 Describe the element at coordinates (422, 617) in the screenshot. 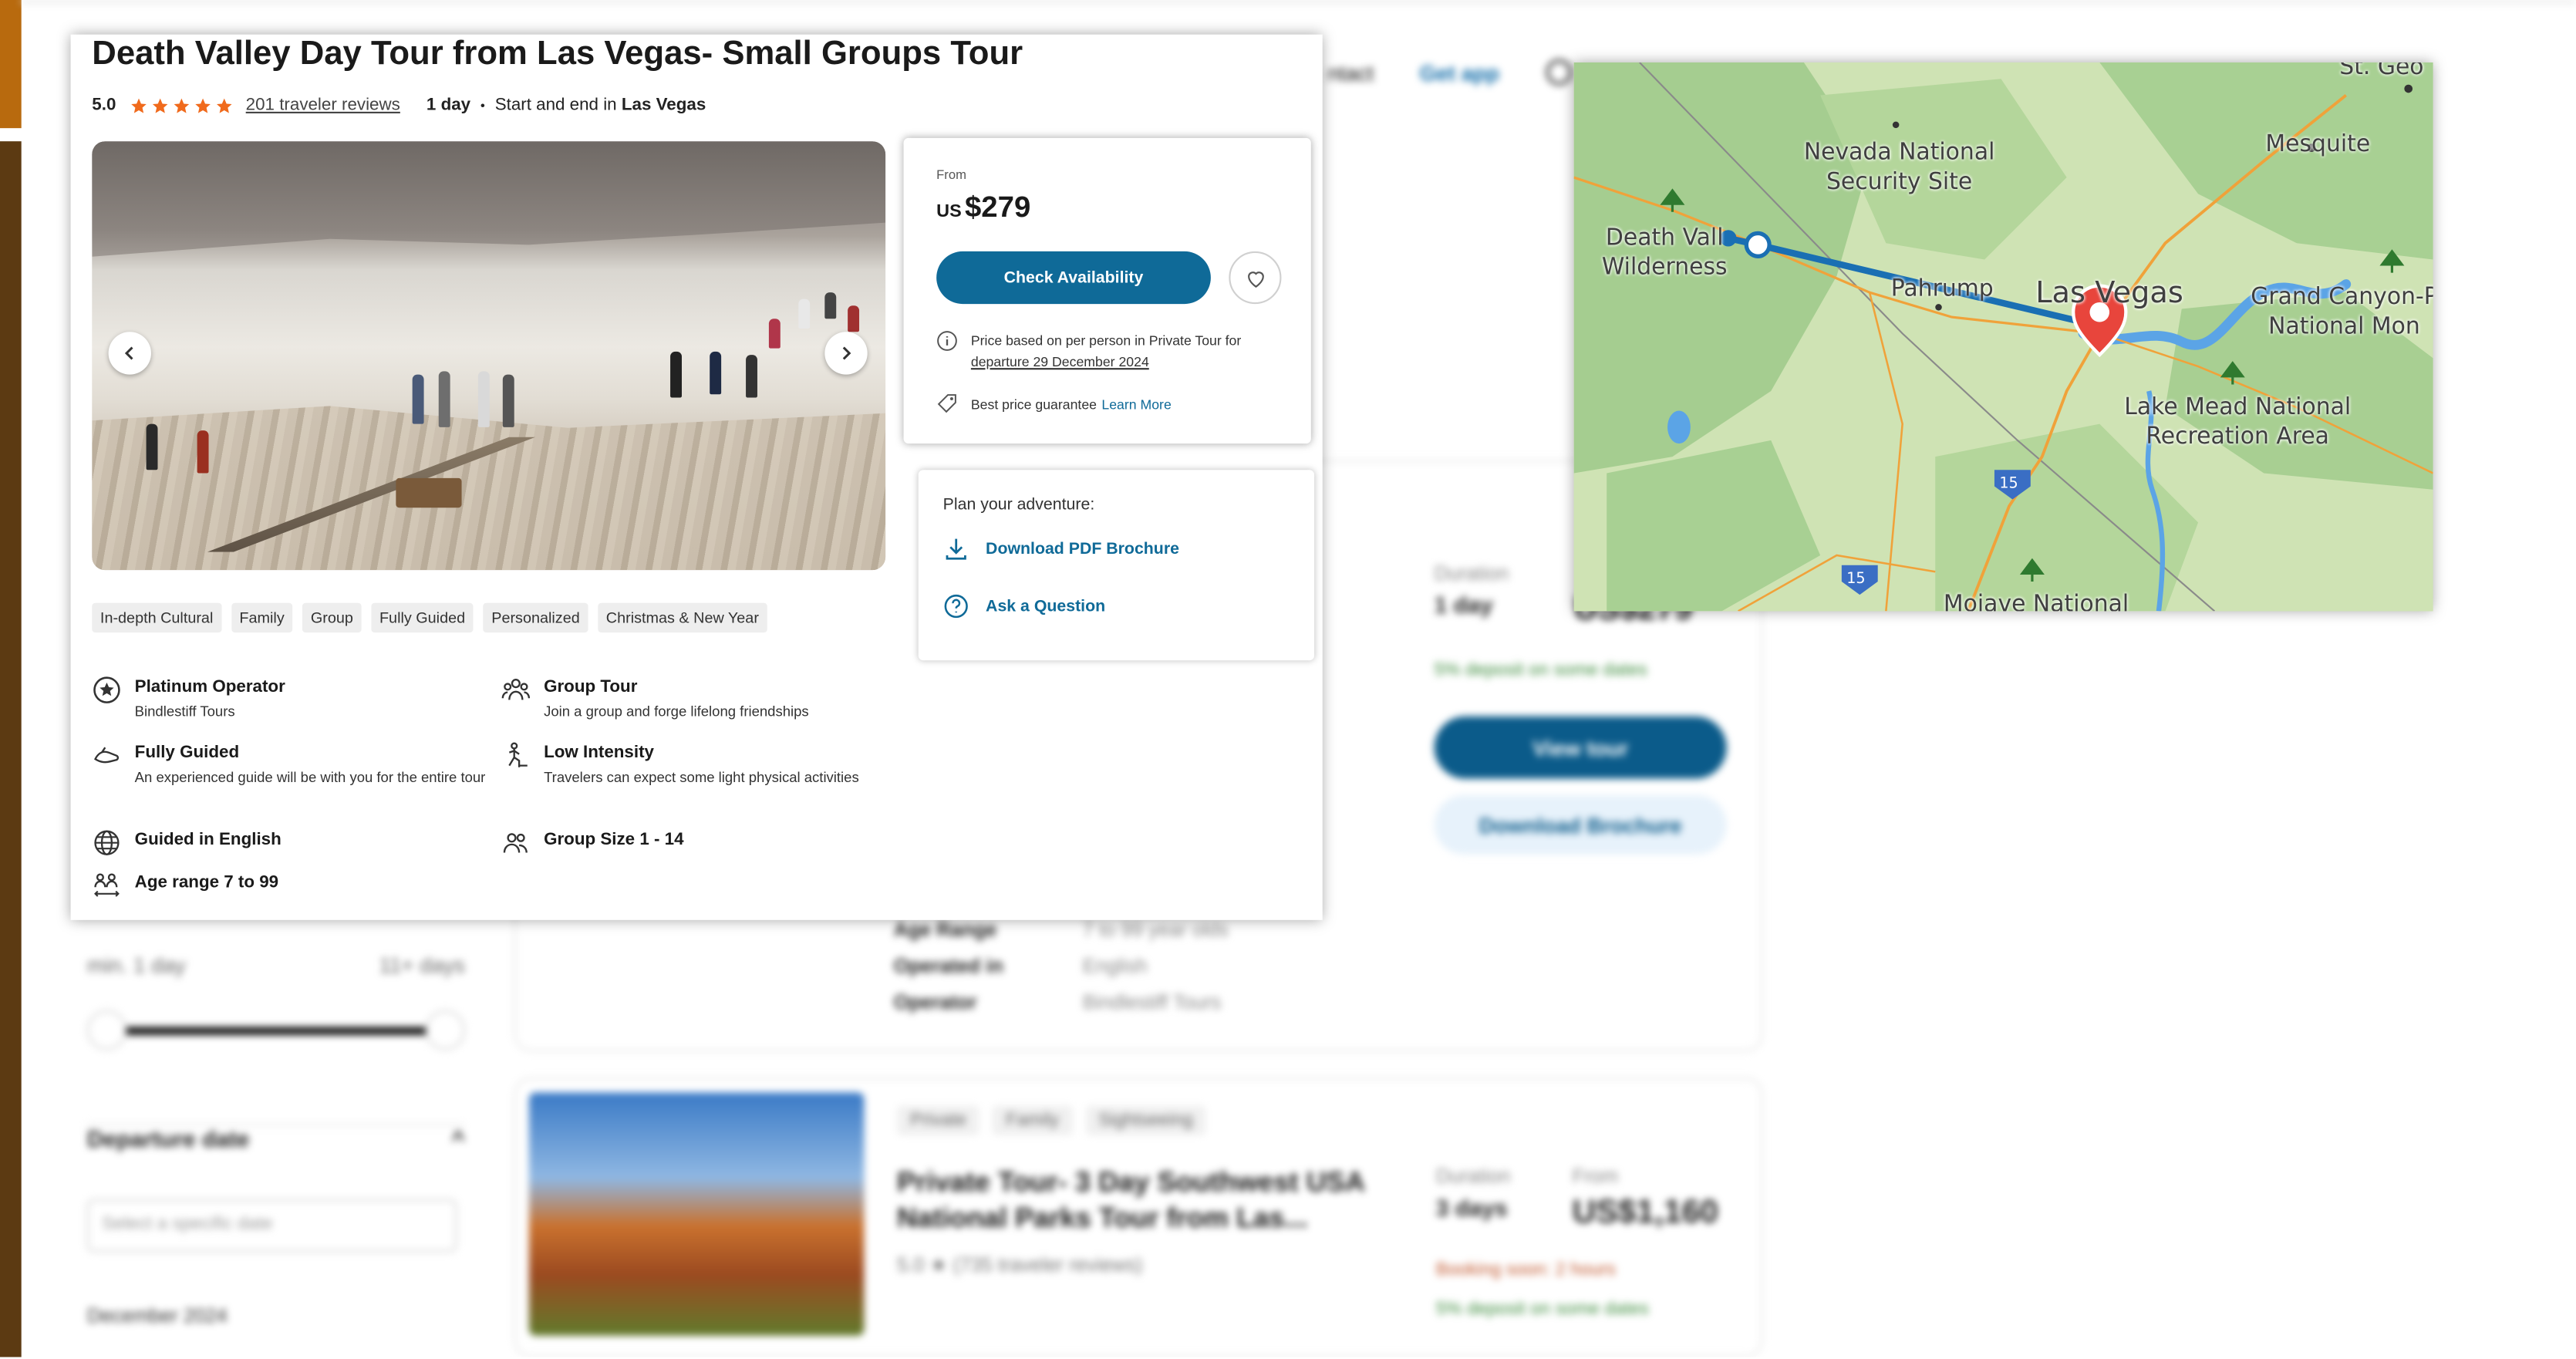

I see `tag-fully-guided: Fully Guided` at that location.